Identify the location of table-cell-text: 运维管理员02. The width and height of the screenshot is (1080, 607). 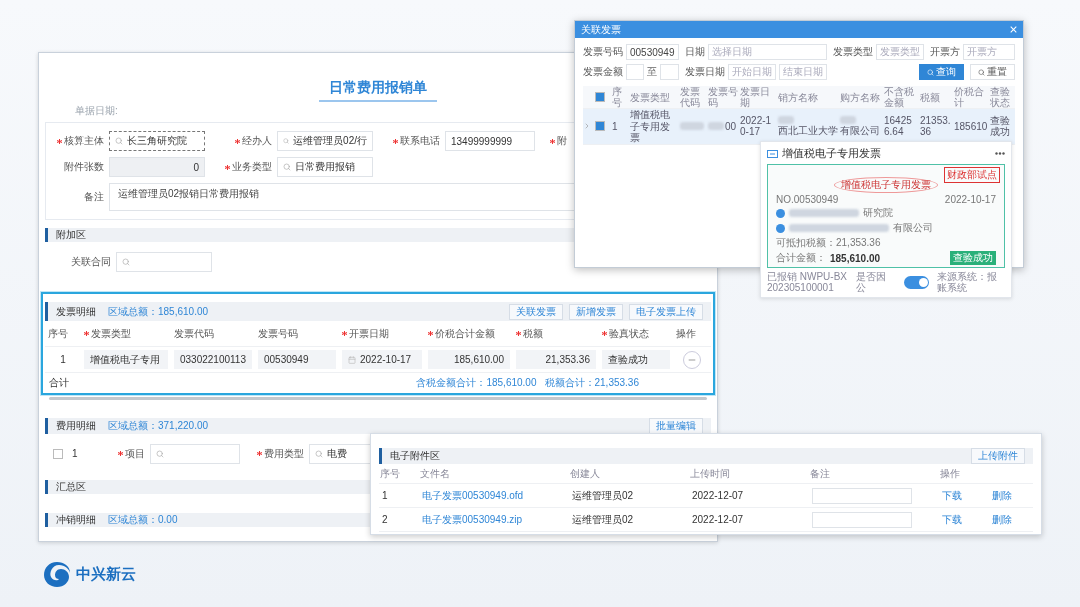
(603, 495).